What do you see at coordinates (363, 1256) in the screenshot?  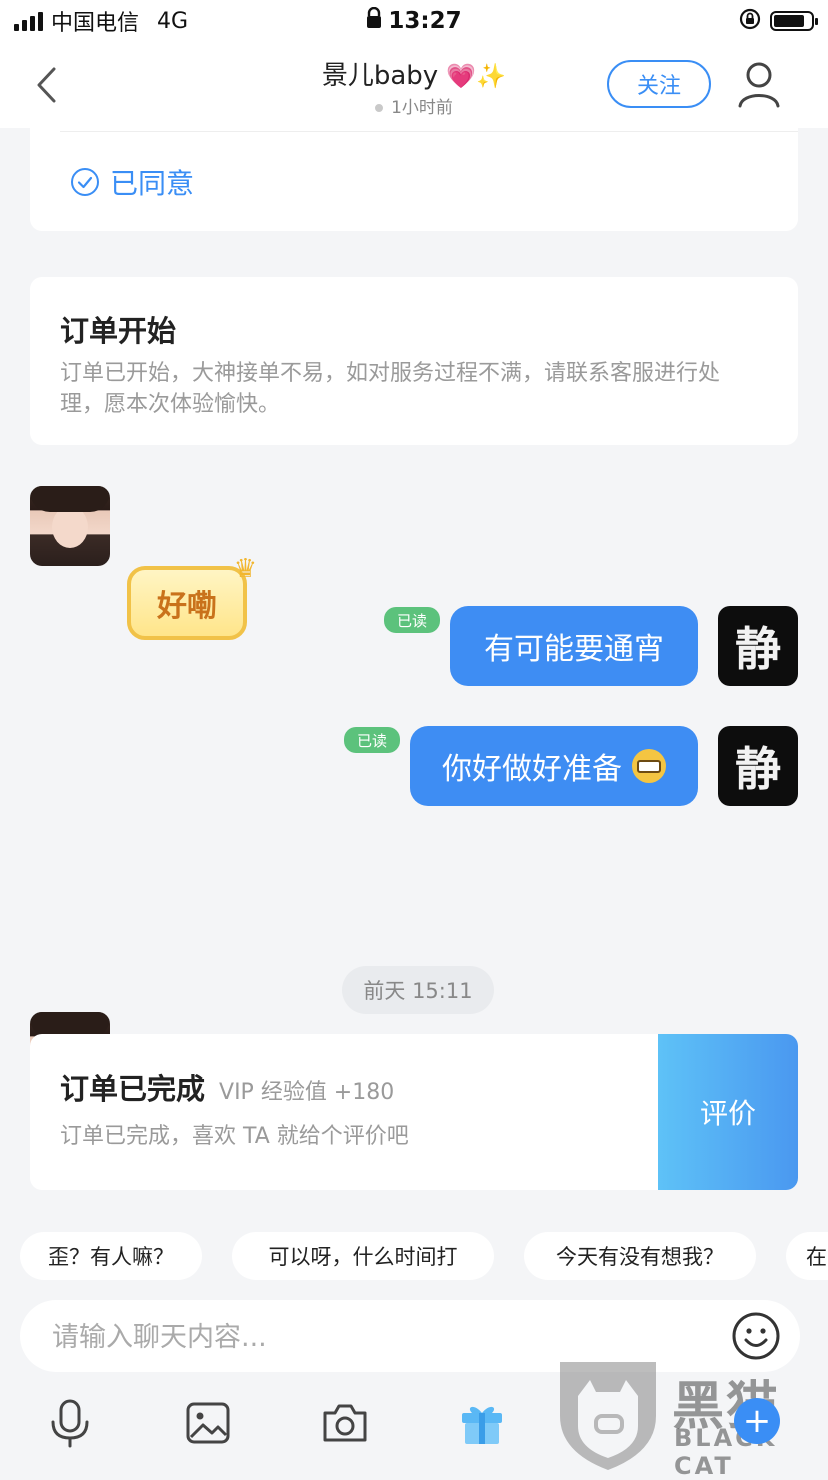 I see `quick-reply-chip: 可以呀，什么时间打` at bounding box center [363, 1256].